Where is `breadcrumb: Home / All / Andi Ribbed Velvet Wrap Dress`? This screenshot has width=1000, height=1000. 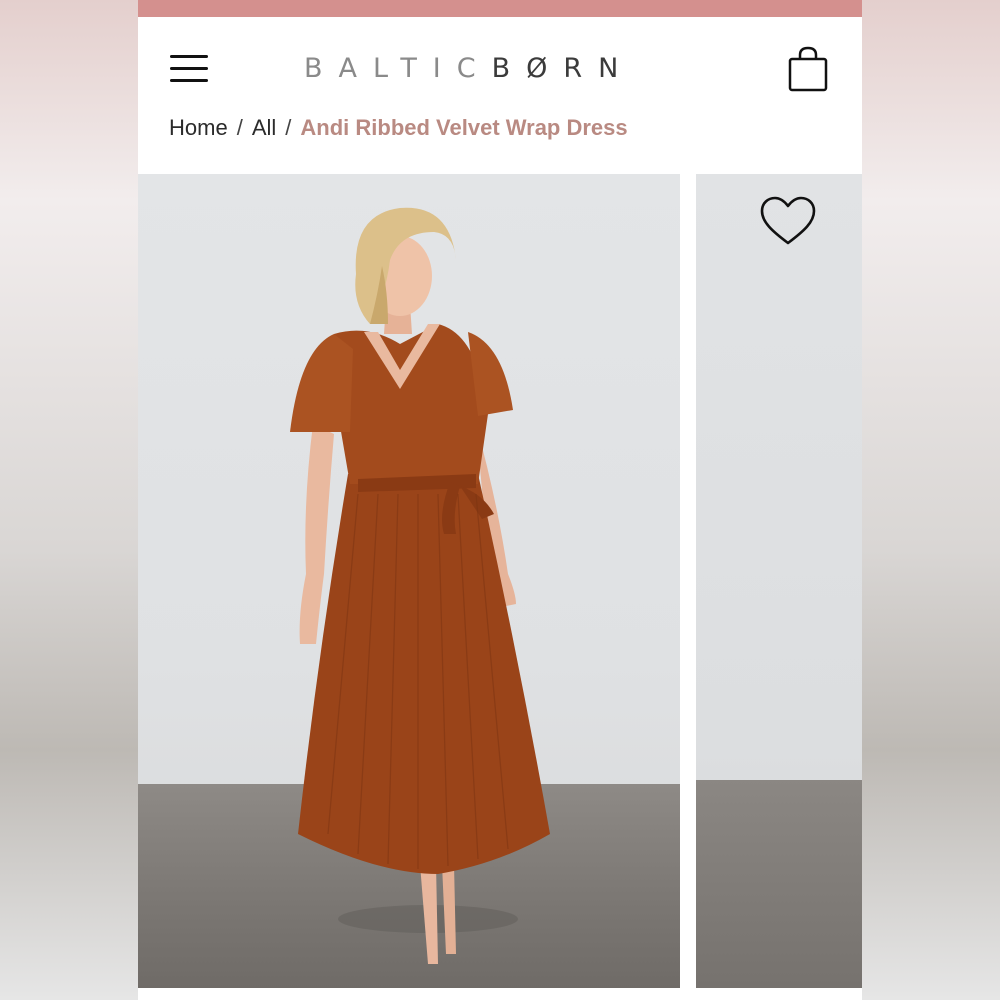
breadcrumb: Home / All / Andi Ribbed Velvet Wrap Dress is located at coordinates (398, 133).